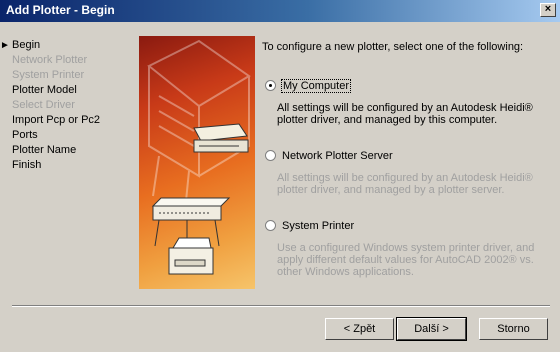 This screenshot has height=352, width=560. I want to click on step-plotter-name: Plotter Name, so click(44, 150).